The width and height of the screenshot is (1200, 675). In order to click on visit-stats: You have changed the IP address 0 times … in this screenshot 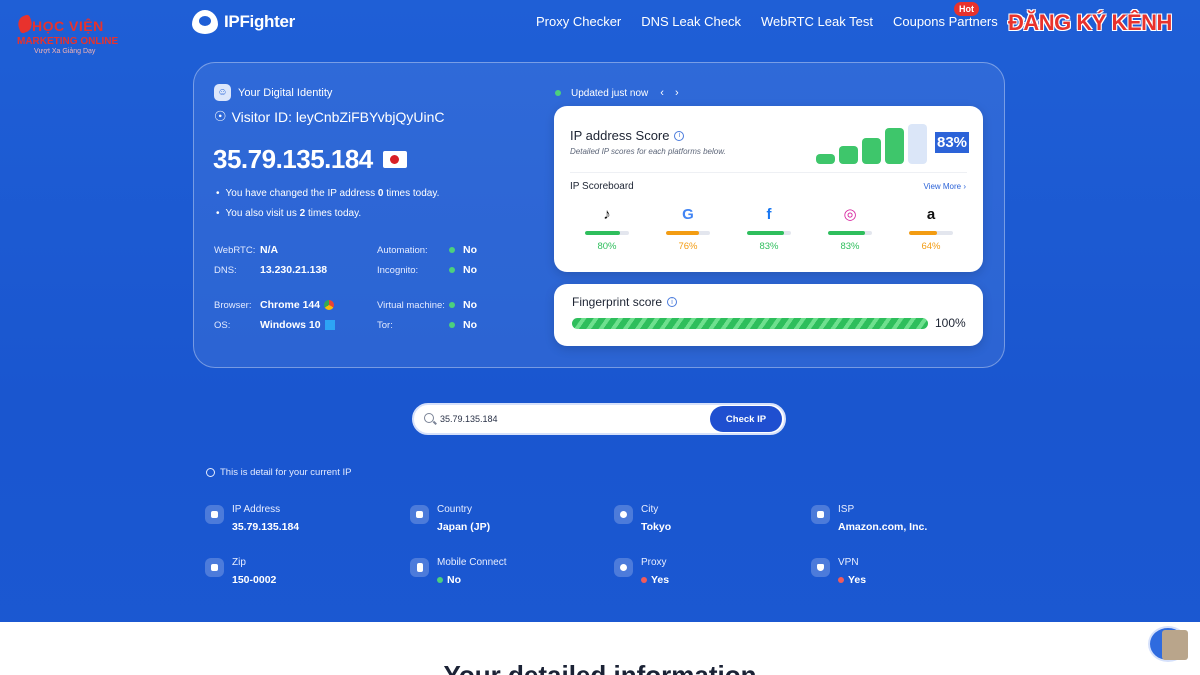, I will do `click(328, 204)`.